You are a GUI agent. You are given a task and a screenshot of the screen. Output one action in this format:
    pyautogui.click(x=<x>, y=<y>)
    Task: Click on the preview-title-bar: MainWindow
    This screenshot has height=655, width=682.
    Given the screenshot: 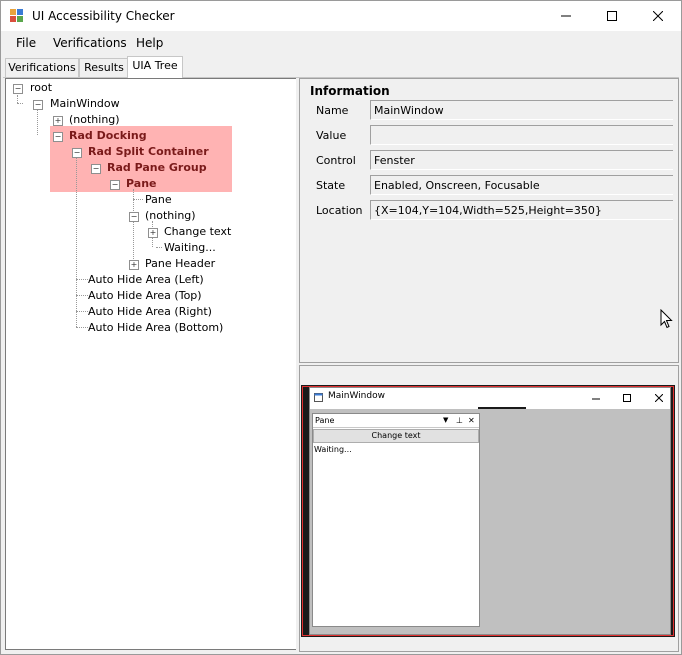 What is the action you would take?
    pyautogui.click(x=490, y=398)
    